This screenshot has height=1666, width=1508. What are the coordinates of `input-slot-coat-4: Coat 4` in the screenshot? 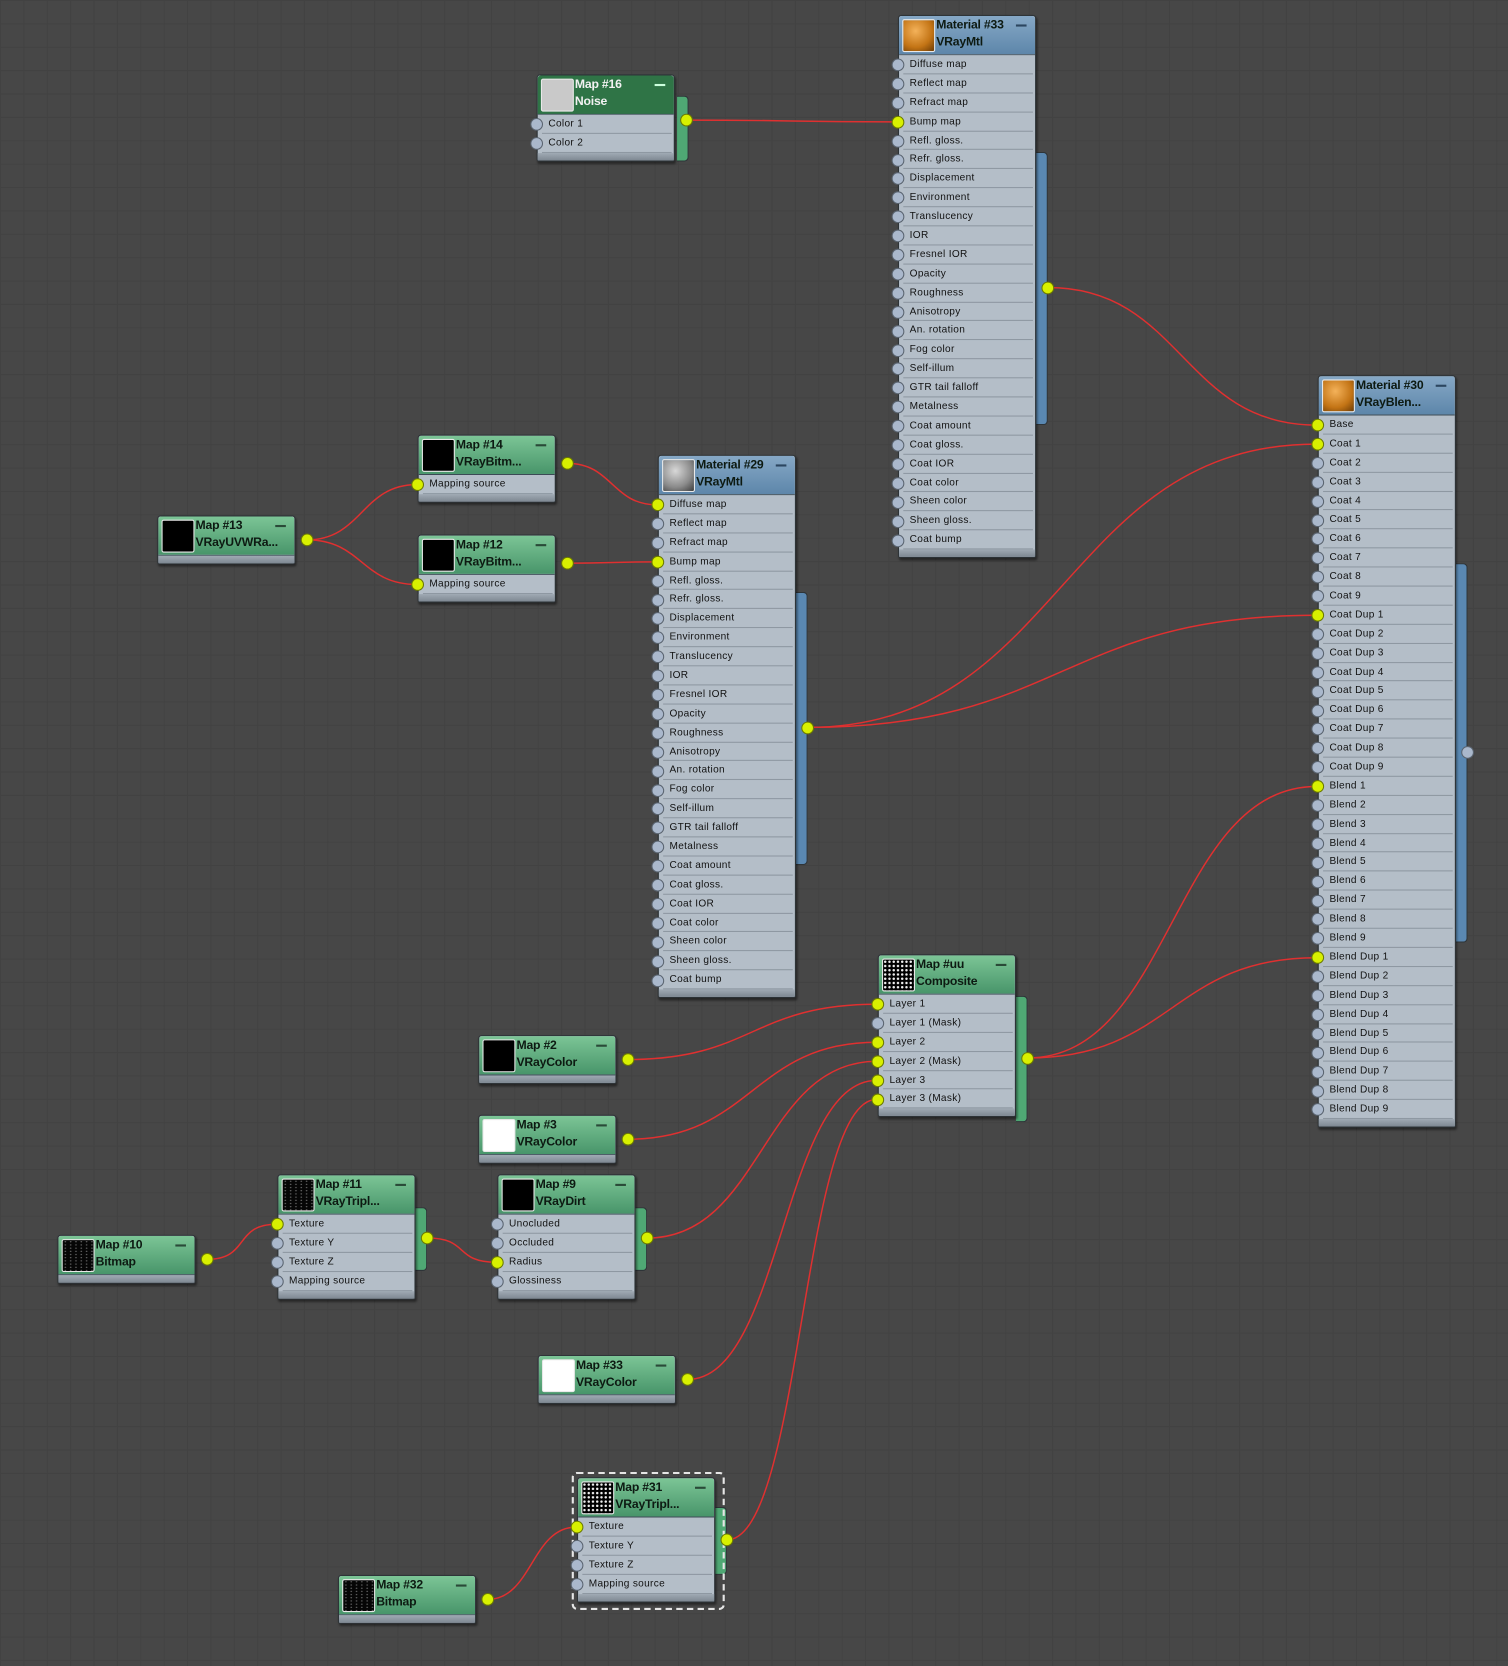 It's located at (1388, 501).